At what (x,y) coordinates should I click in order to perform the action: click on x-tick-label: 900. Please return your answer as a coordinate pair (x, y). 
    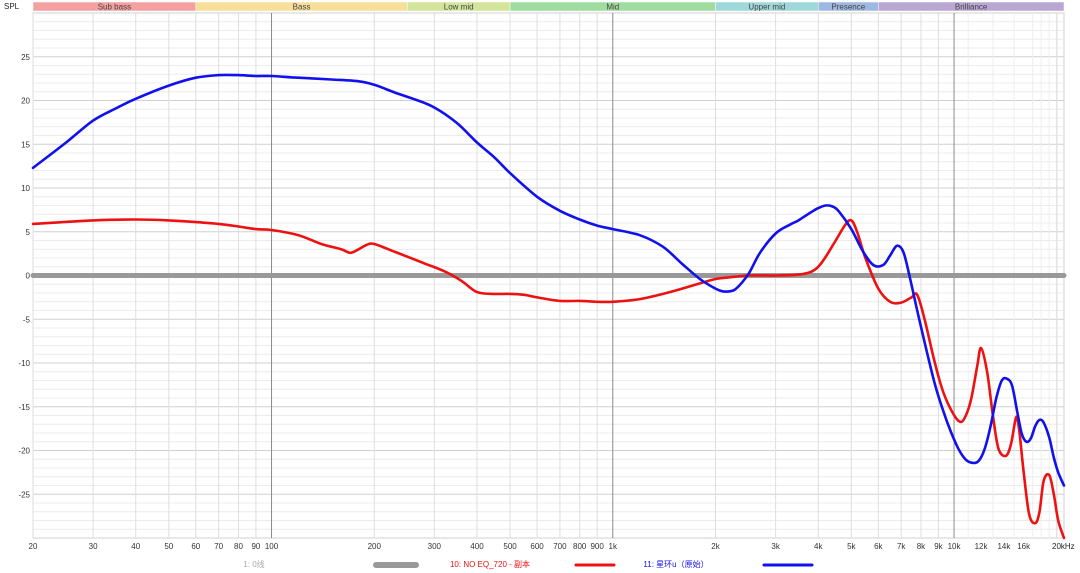
    Looking at the image, I should click on (597, 546).